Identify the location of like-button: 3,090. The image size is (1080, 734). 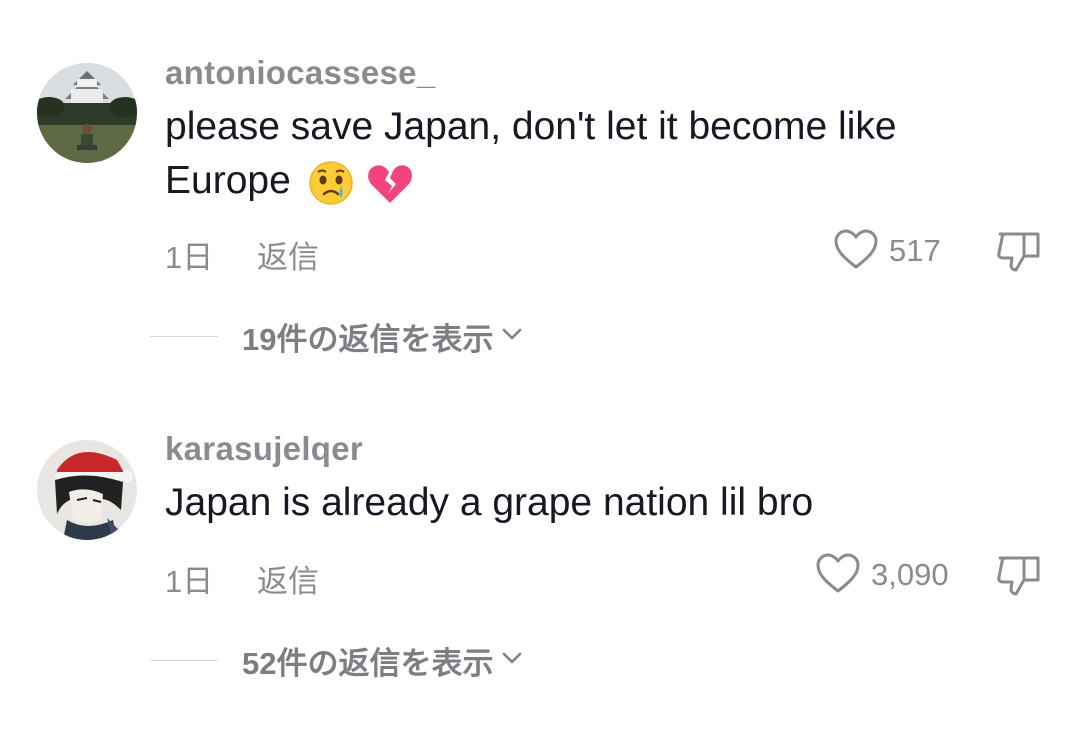
(882, 575).